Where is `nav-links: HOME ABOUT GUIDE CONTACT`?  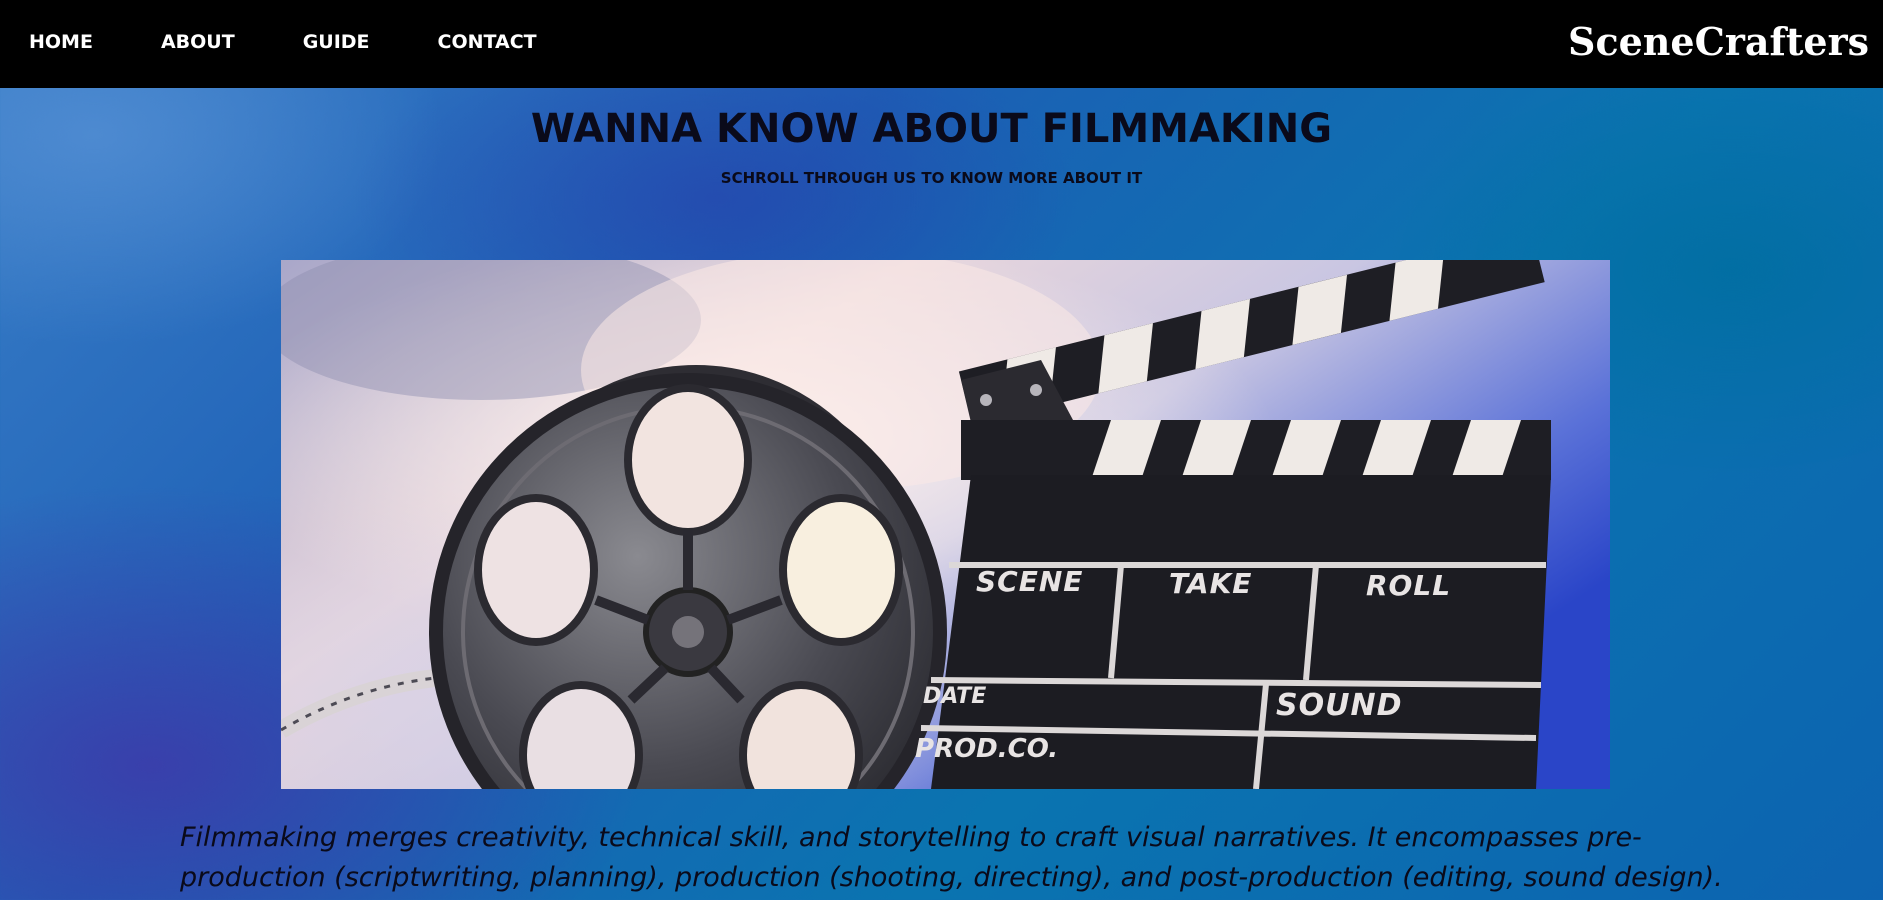 nav-links: HOME ABOUT GUIDE CONTACT is located at coordinates (317, 42).